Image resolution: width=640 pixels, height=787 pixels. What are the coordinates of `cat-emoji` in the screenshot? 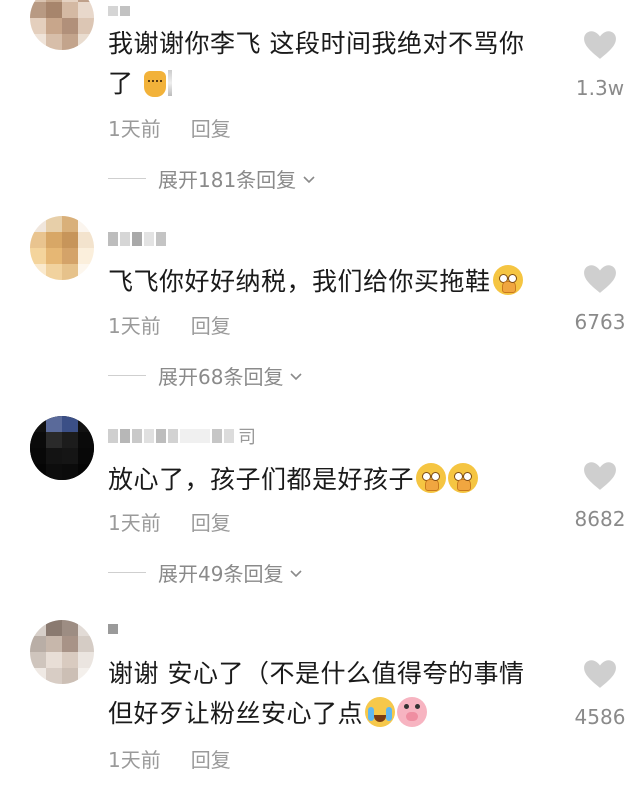 It's located at (154, 84).